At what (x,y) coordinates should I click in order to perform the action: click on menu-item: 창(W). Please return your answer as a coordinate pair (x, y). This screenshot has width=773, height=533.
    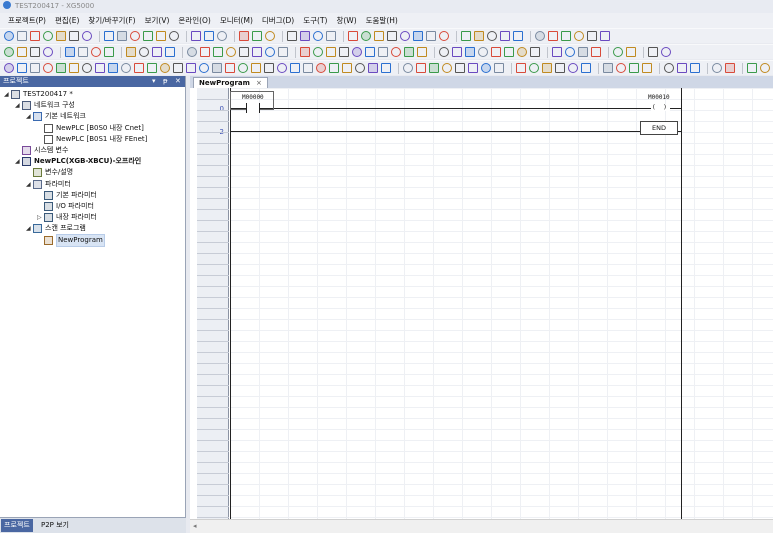
    Looking at the image, I should click on (346, 20).